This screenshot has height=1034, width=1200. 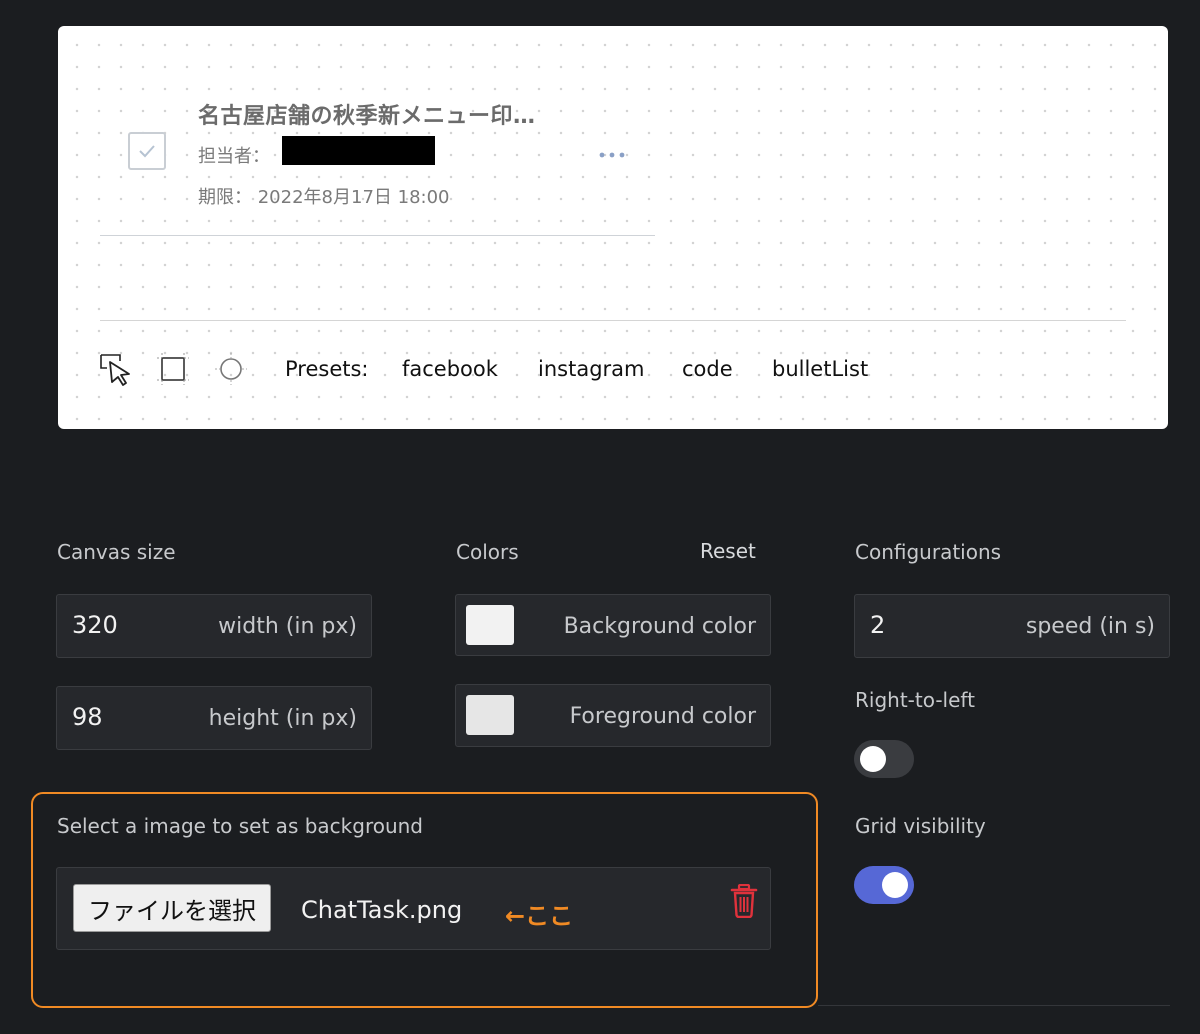 I want to click on background-color-label: Background color, so click(x=659, y=626).